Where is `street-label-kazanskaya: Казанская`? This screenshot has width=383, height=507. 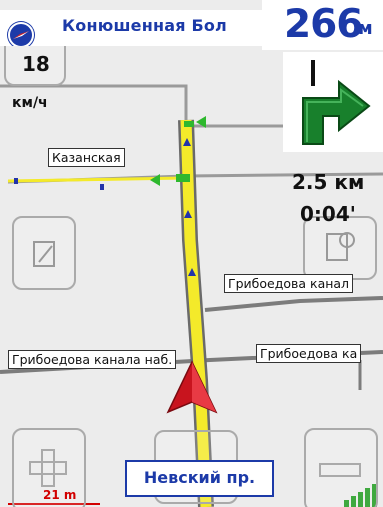 street-label-kazanskaya: Казанская is located at coordinates (86, 157).